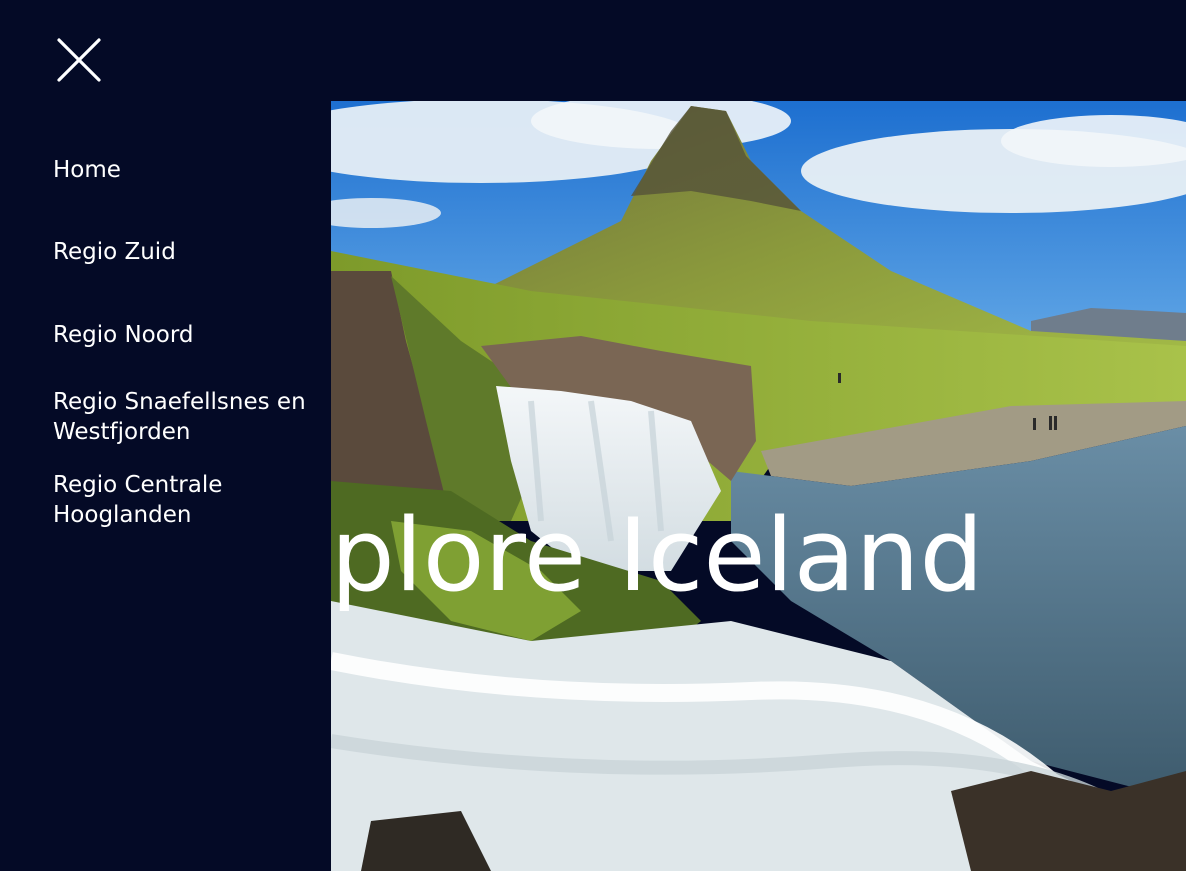  Describe the element at coordinates (183, 252) in the screenshot. I see `nav-item-regio-zuid: Regio Zuid` at that location.